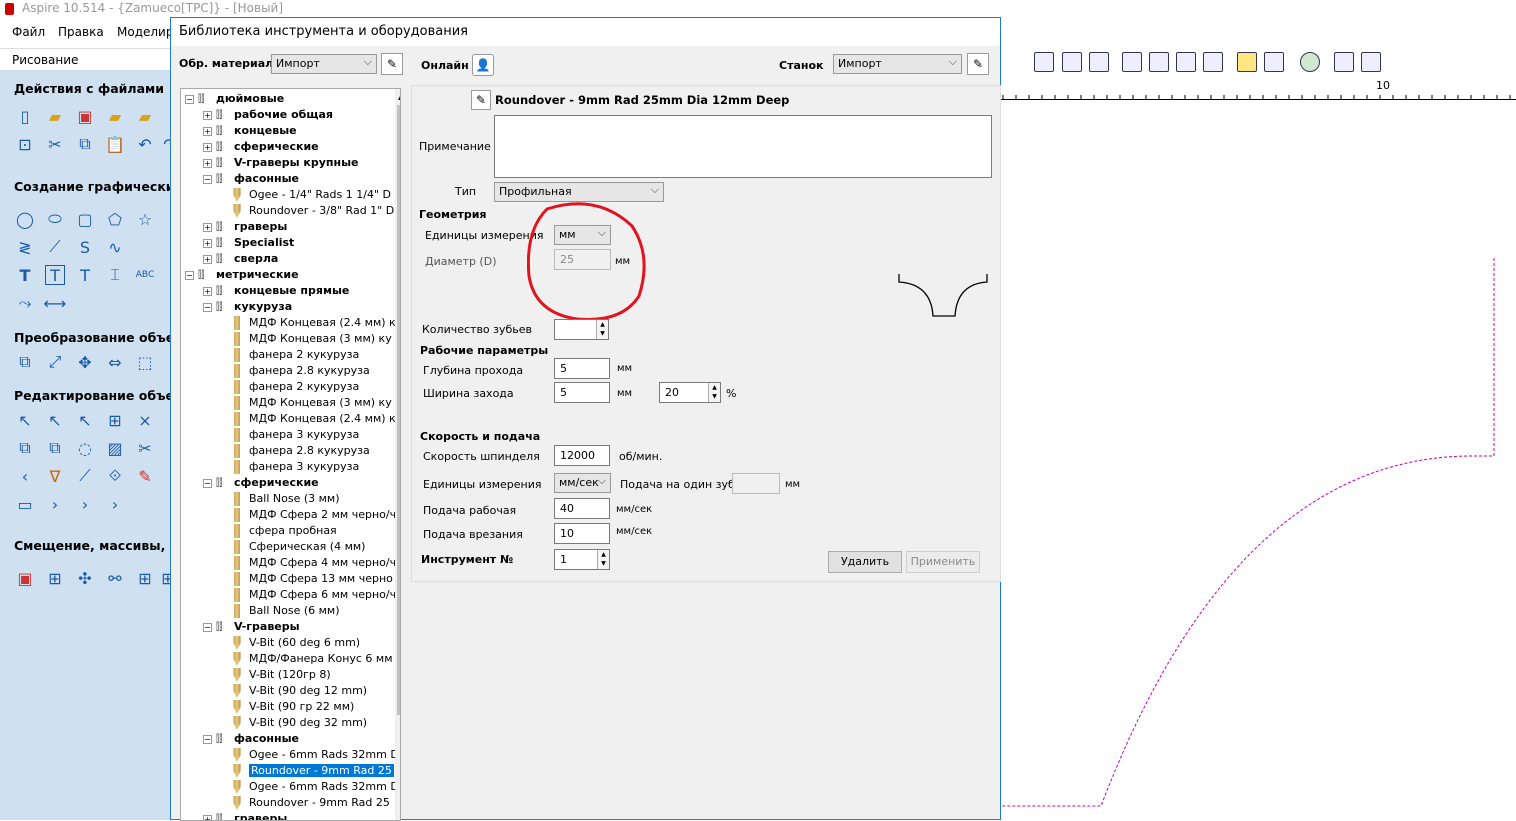 This screenshot has height=821, width=1516. Describe the element at coordinates (245, 227) in the screenshot. I see `tree-group: +⫿⫿граверы` at that location.